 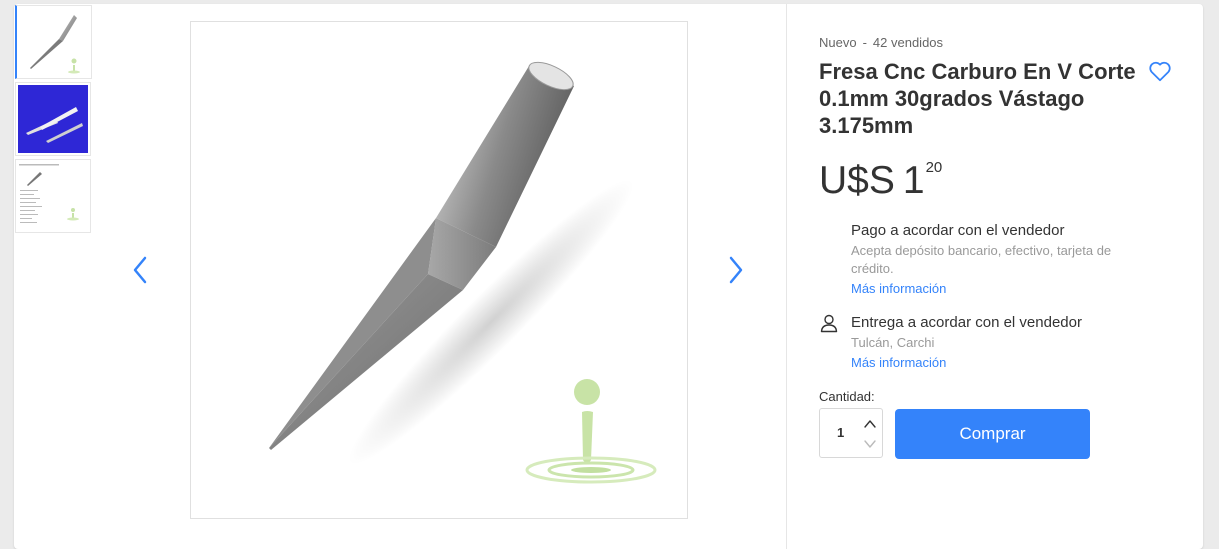 What do you see at coordinates (992, 434) in the screenshot?
I see `buy-button: Comprar` at bounding box center [992, 434].